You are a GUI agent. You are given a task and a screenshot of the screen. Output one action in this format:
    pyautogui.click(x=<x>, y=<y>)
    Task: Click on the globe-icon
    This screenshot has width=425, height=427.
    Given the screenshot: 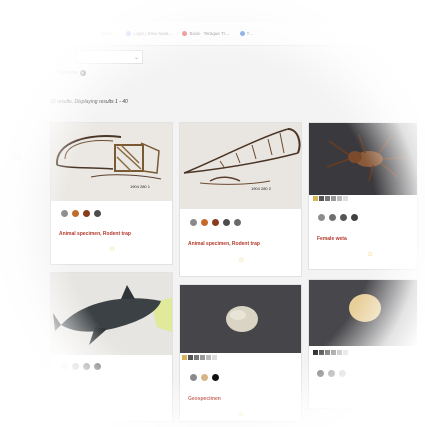 What is the action you would take?
    pyautogui.click(x=129, y=33)
    